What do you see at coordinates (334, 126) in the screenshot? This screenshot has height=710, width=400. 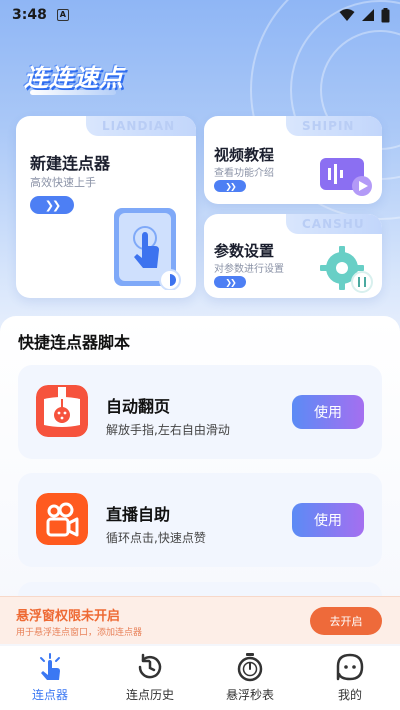 I see `card-watermark: SHIPIN` at bounding box center [334, 126].